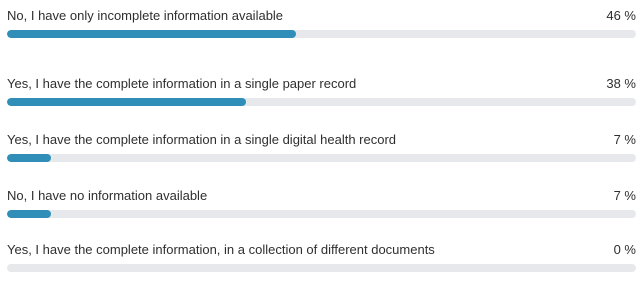 This screenshot has height=292, width=642. I want to click on option-label: No, I have no information available, so click(107, 195).